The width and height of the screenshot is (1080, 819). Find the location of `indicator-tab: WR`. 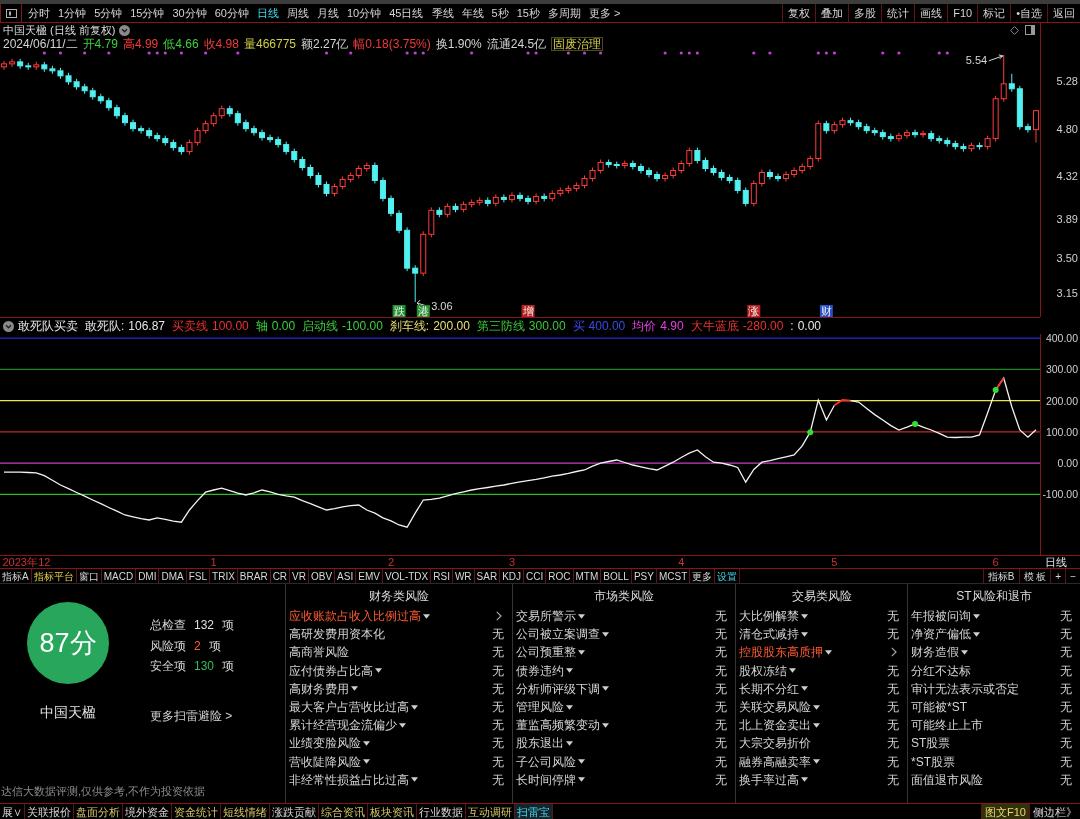

indicator-tab: WR is located at coordinates (463, 576).